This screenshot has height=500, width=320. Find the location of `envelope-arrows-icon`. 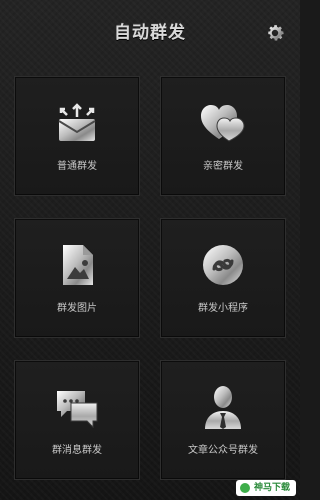

envelope-arrows-icon is located at coordinates (77, 122).